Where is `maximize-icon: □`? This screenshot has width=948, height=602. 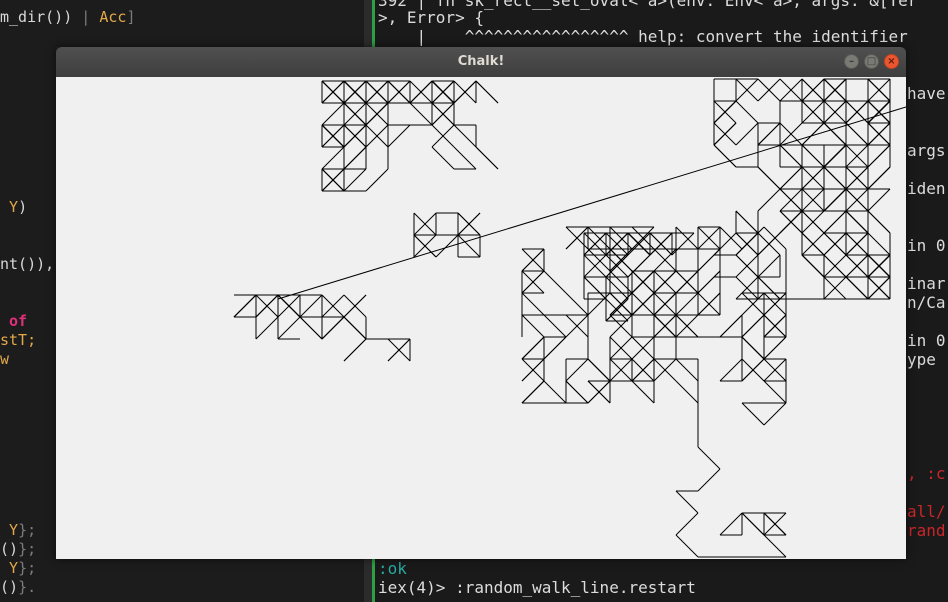 maximize-icon: □ is located at coordinates (871, 61).